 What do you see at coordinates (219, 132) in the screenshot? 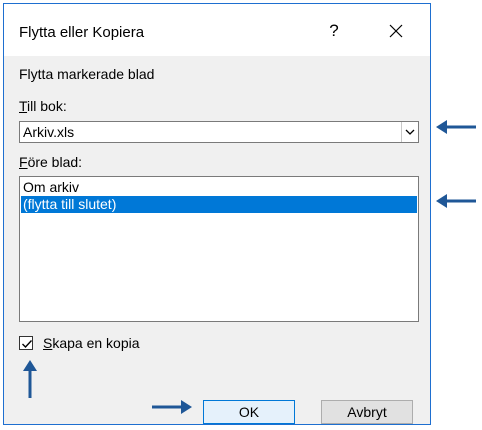
I see `to-book-combobox: Arkiv.xls` at bounding box center [219, 132].